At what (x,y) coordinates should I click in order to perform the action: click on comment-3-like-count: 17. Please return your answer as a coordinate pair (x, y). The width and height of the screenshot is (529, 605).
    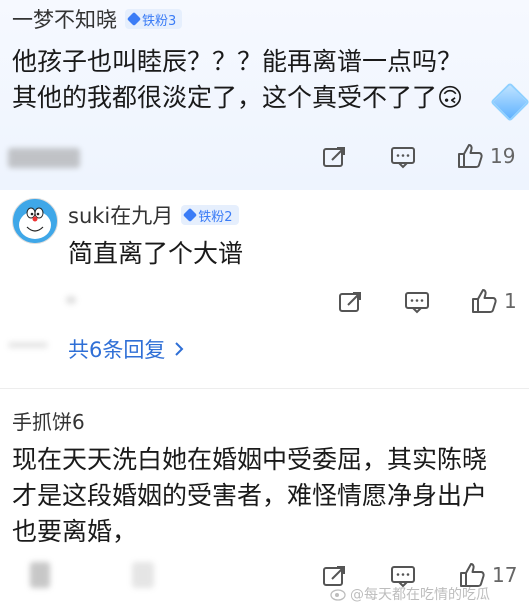
    Looking at the image, I should click on (505, 575).